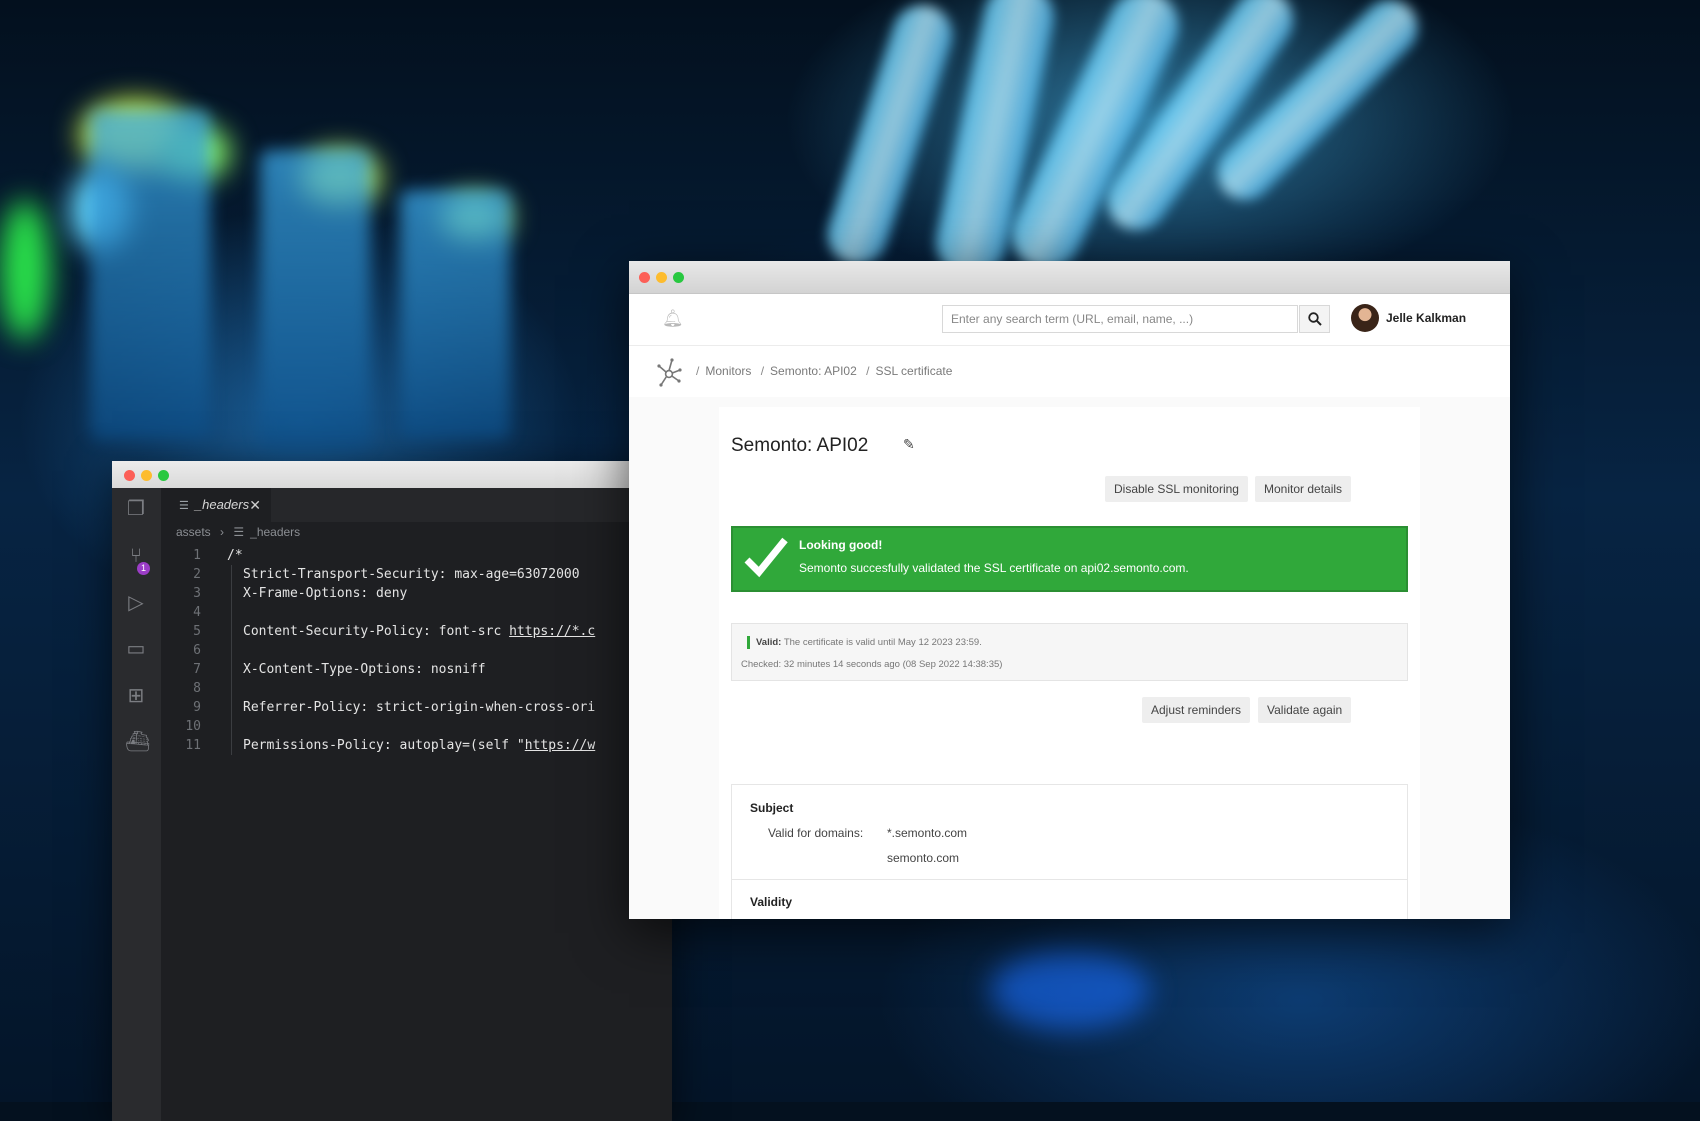  I want to click on line-number: 10, so click(193, 726).